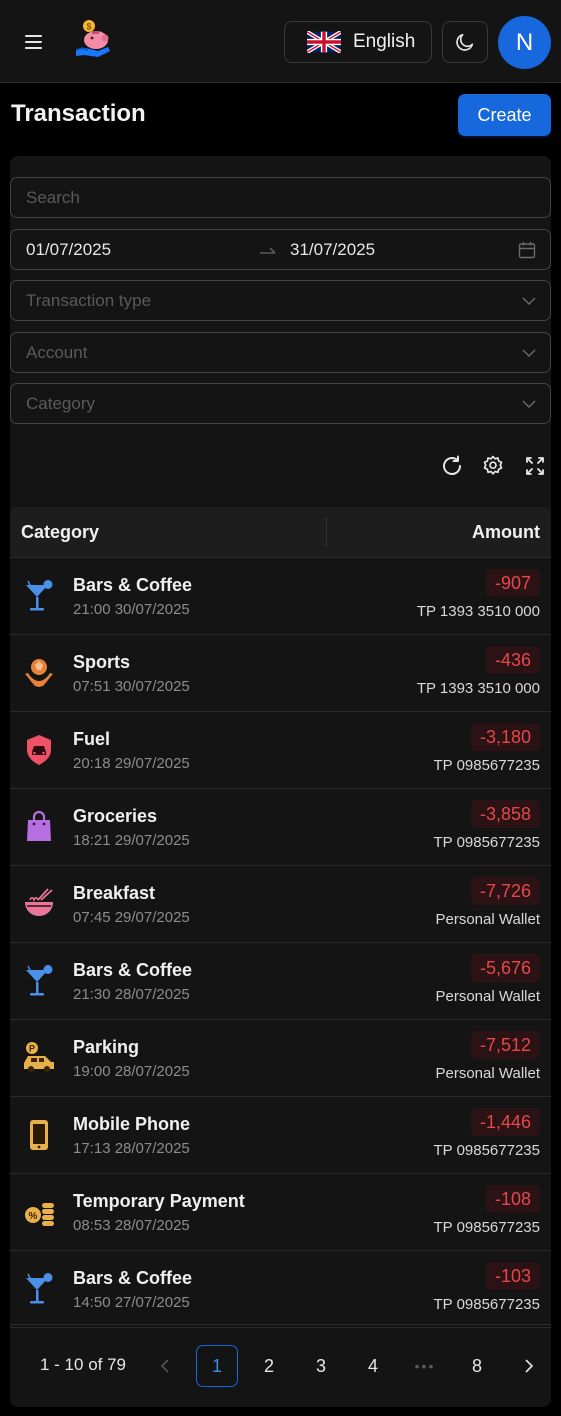 This screenshot has width=561, height=1416. I want to click on coins-icon: %, so click(39, 1214).